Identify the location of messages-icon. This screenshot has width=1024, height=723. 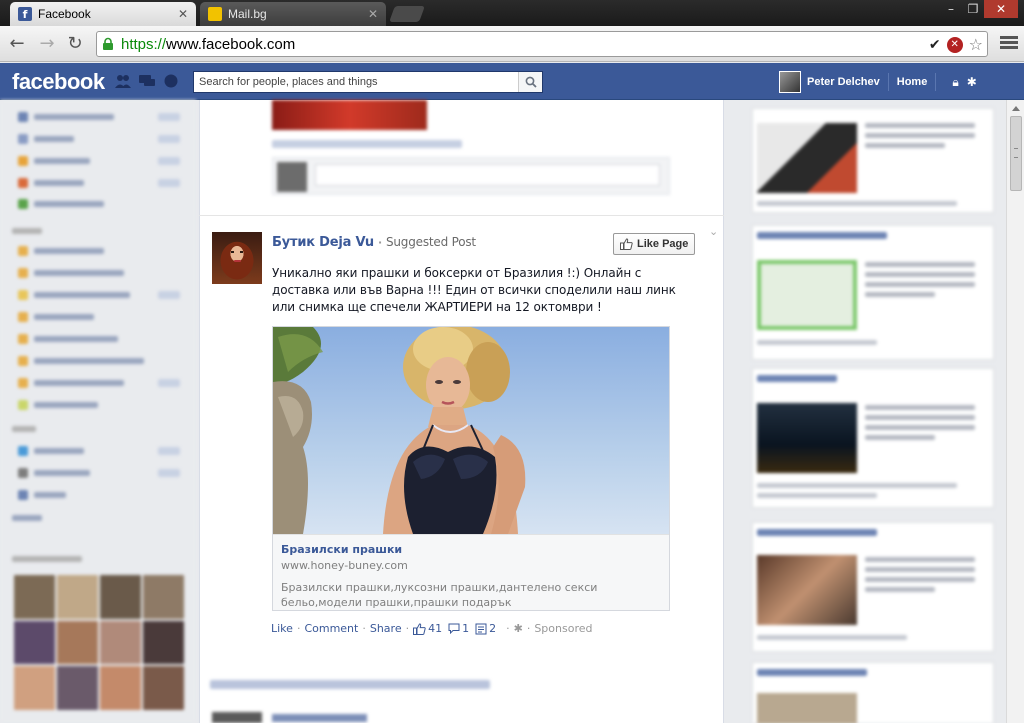
(147, 81).